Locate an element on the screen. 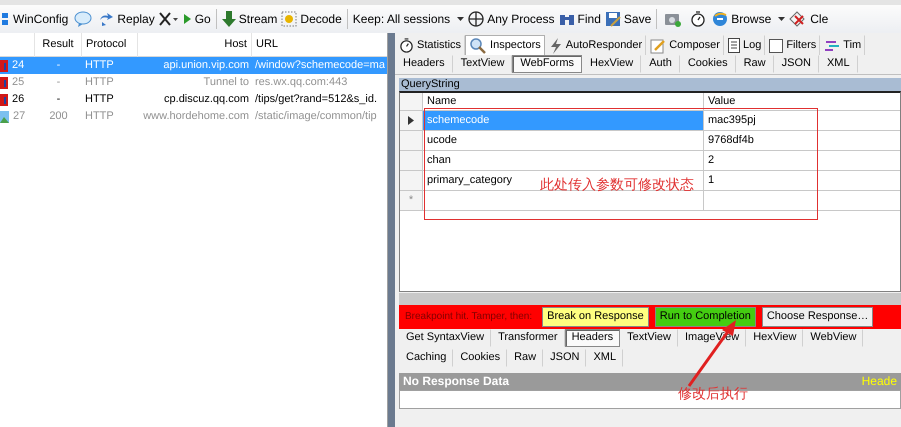  tab: WebForms is located at coordinates (547, 64).